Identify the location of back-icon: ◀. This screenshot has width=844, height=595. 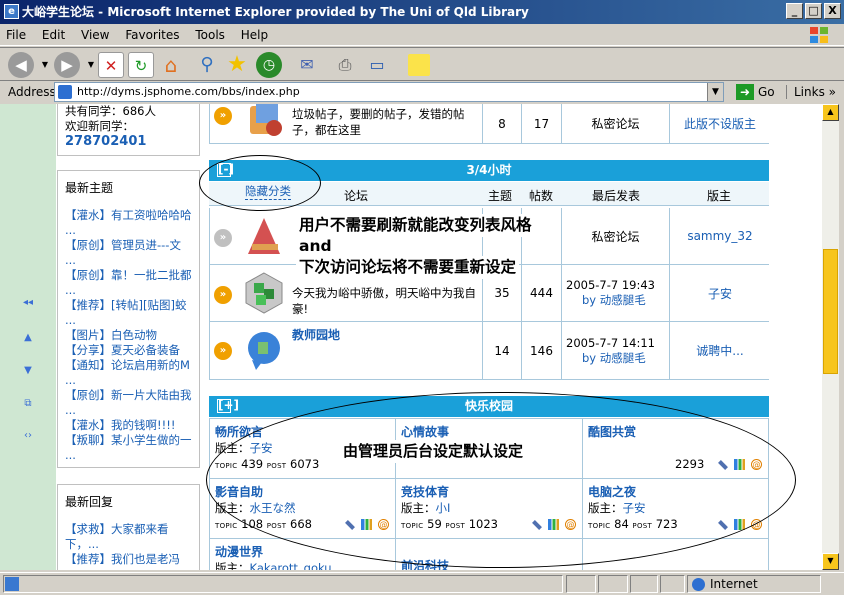
(21, 65).